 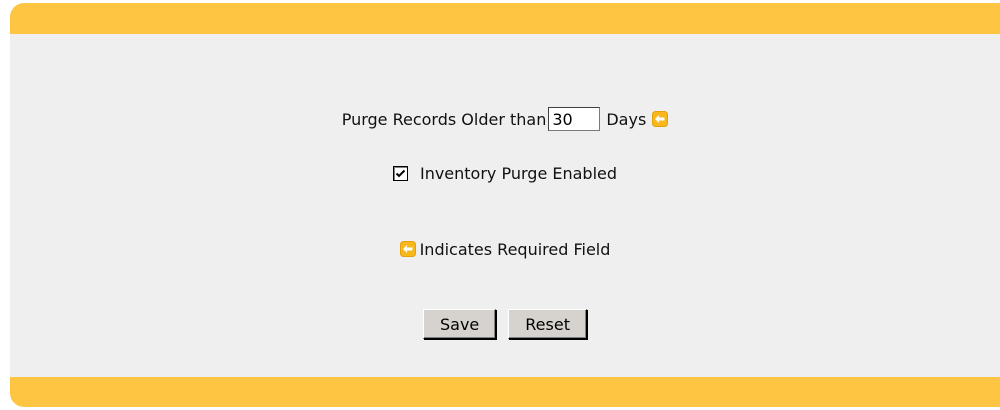 I want to click on purge-label-prefix: Purge Records Older than, so click(x=444, y=119).